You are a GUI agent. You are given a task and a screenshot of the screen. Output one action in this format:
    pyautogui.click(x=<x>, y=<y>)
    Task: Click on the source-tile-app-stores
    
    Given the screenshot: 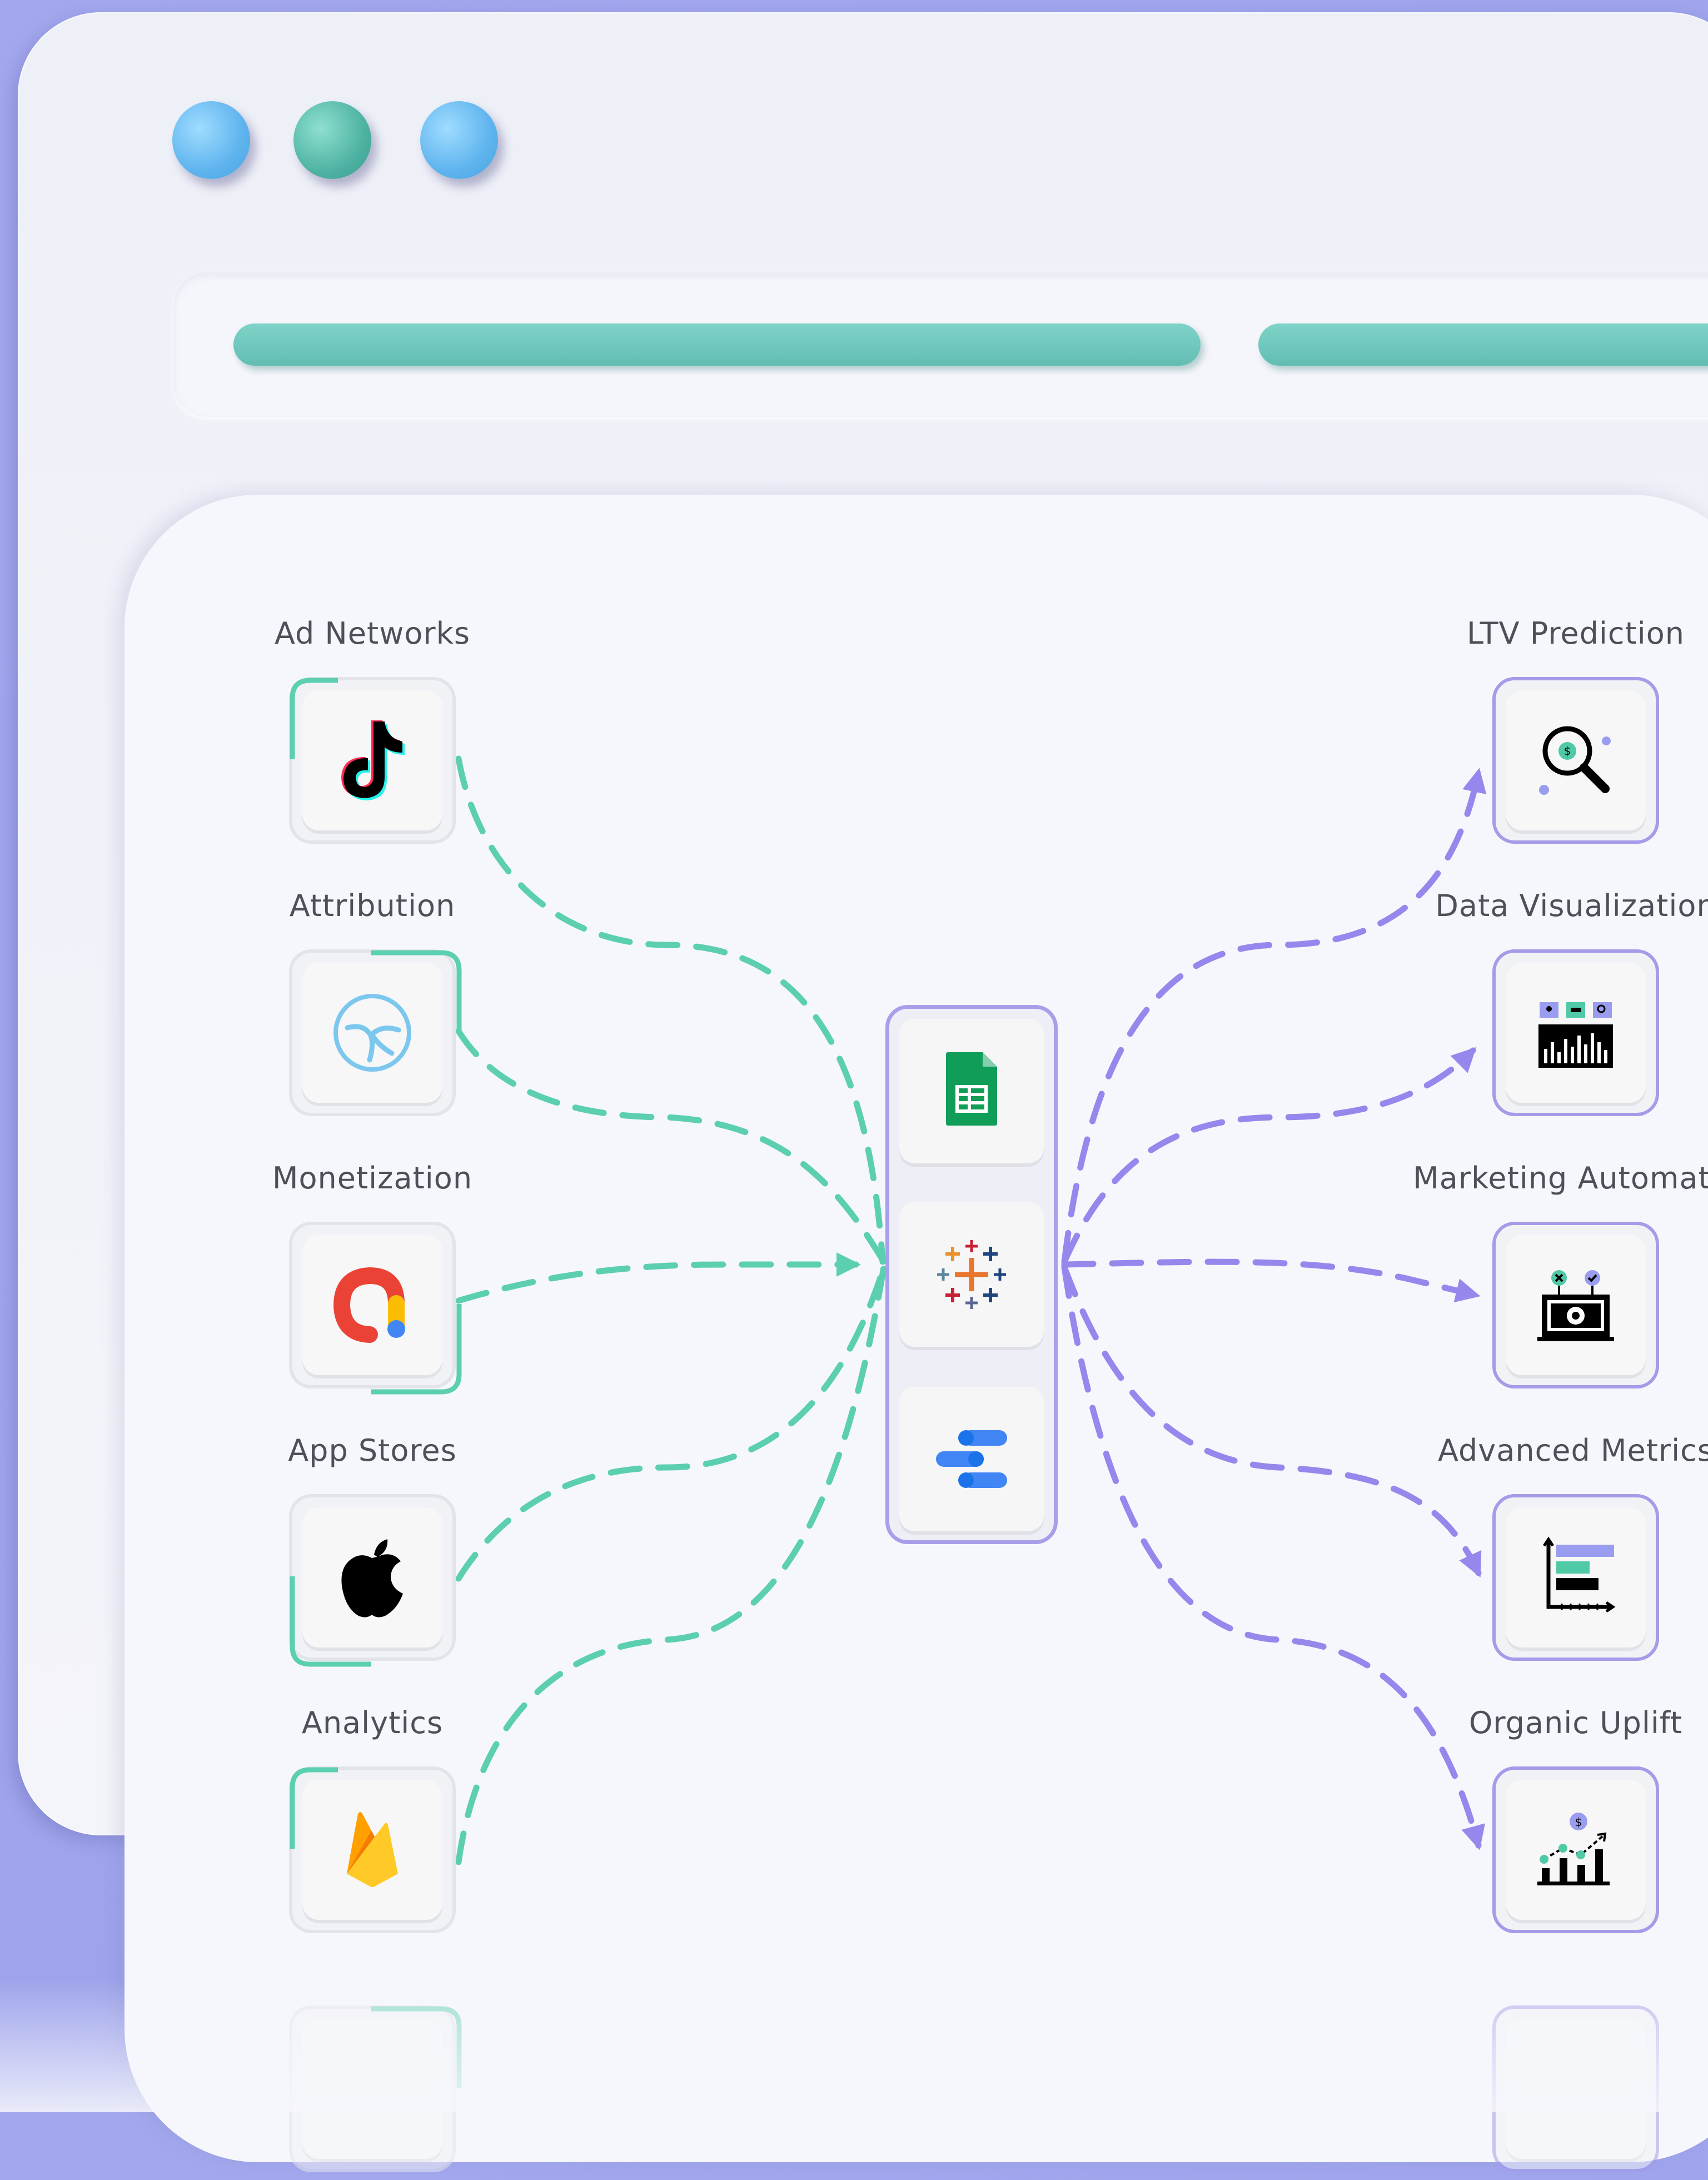 What is the action you would take?
    pyautogui.click(x=372, y=1581)
    